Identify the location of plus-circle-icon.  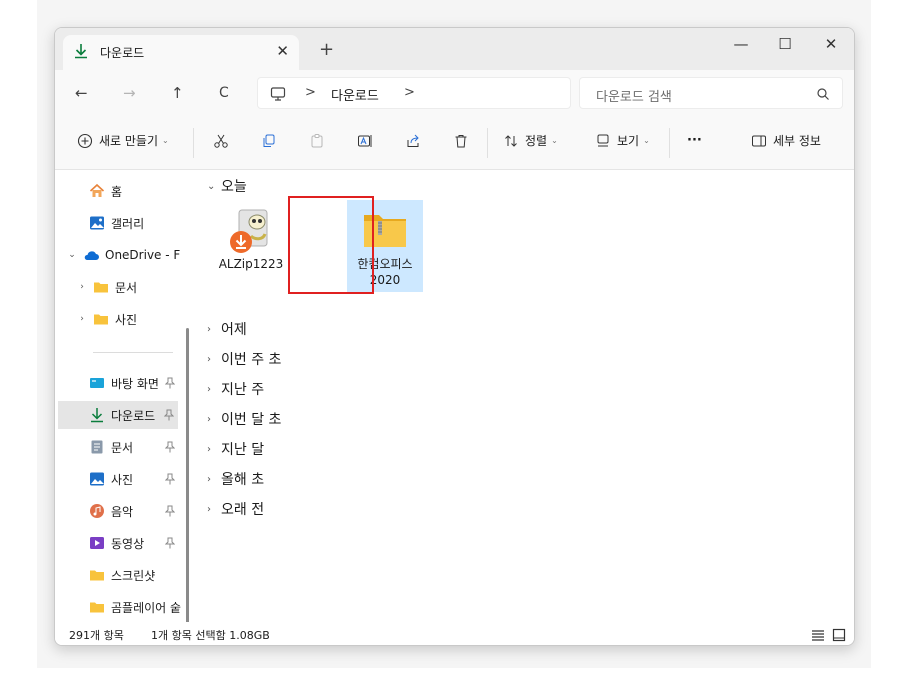
(85, 141).